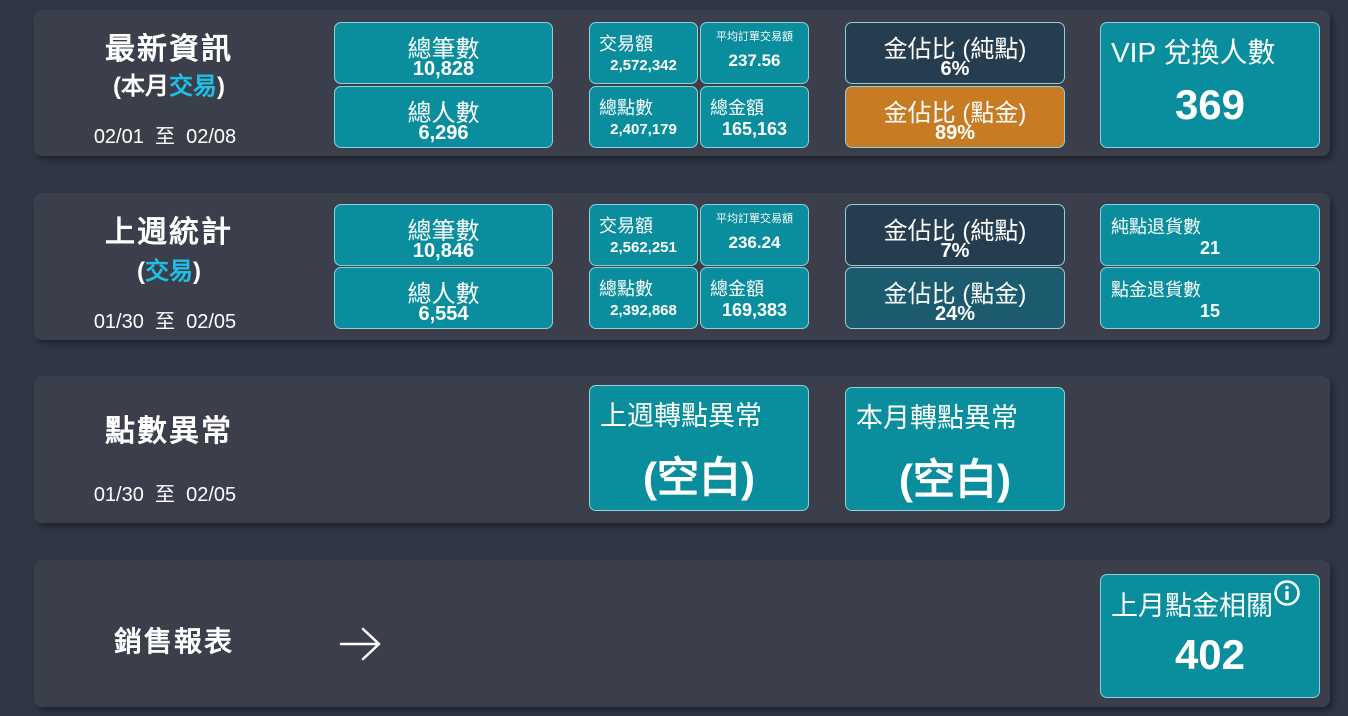 The width and height of the screenshot is (1348, 716). What do you see at coordinates (754, 235) in the screenshot?
I see `avg-order-amount-card: 平均訂單交易額 236.24` at bounding box center [754, 235].